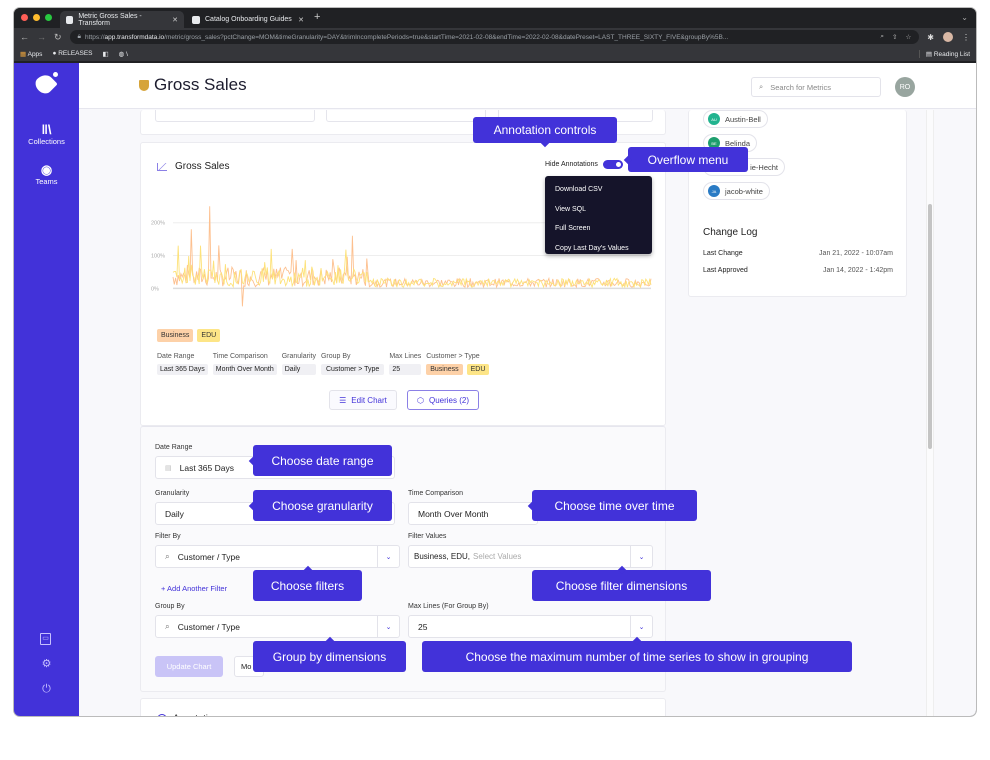 The width and height of the screenshot is (990, 760). Describe the element at coordinates (443, 400) in the screenshot. I see `queries-button: ⬡ Queries (2)` at that location.